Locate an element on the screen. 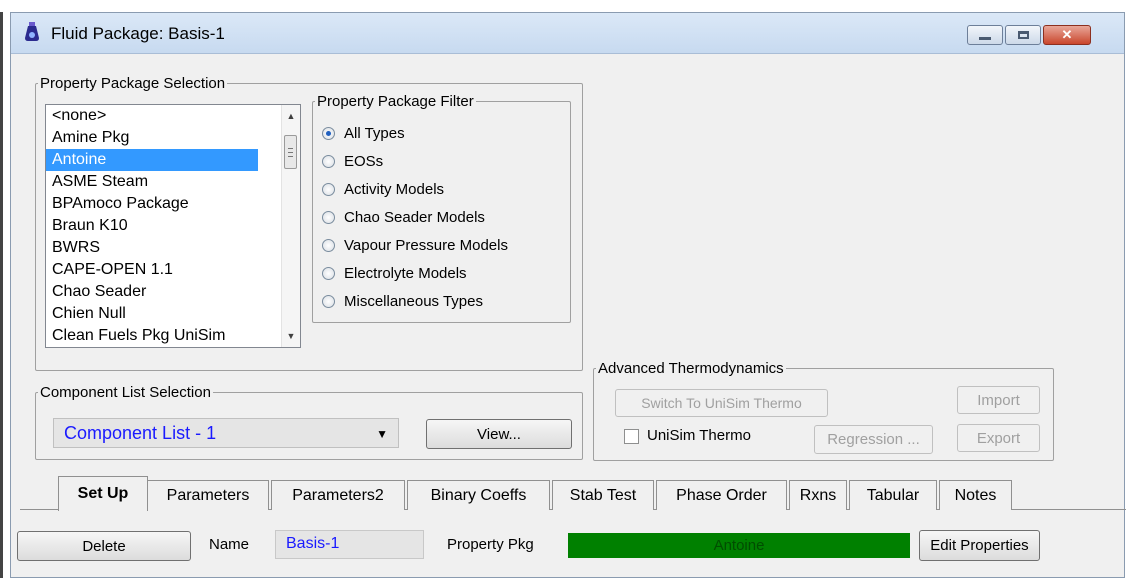  property-pkg-value: Antoine is located at coordinates (739, 545).